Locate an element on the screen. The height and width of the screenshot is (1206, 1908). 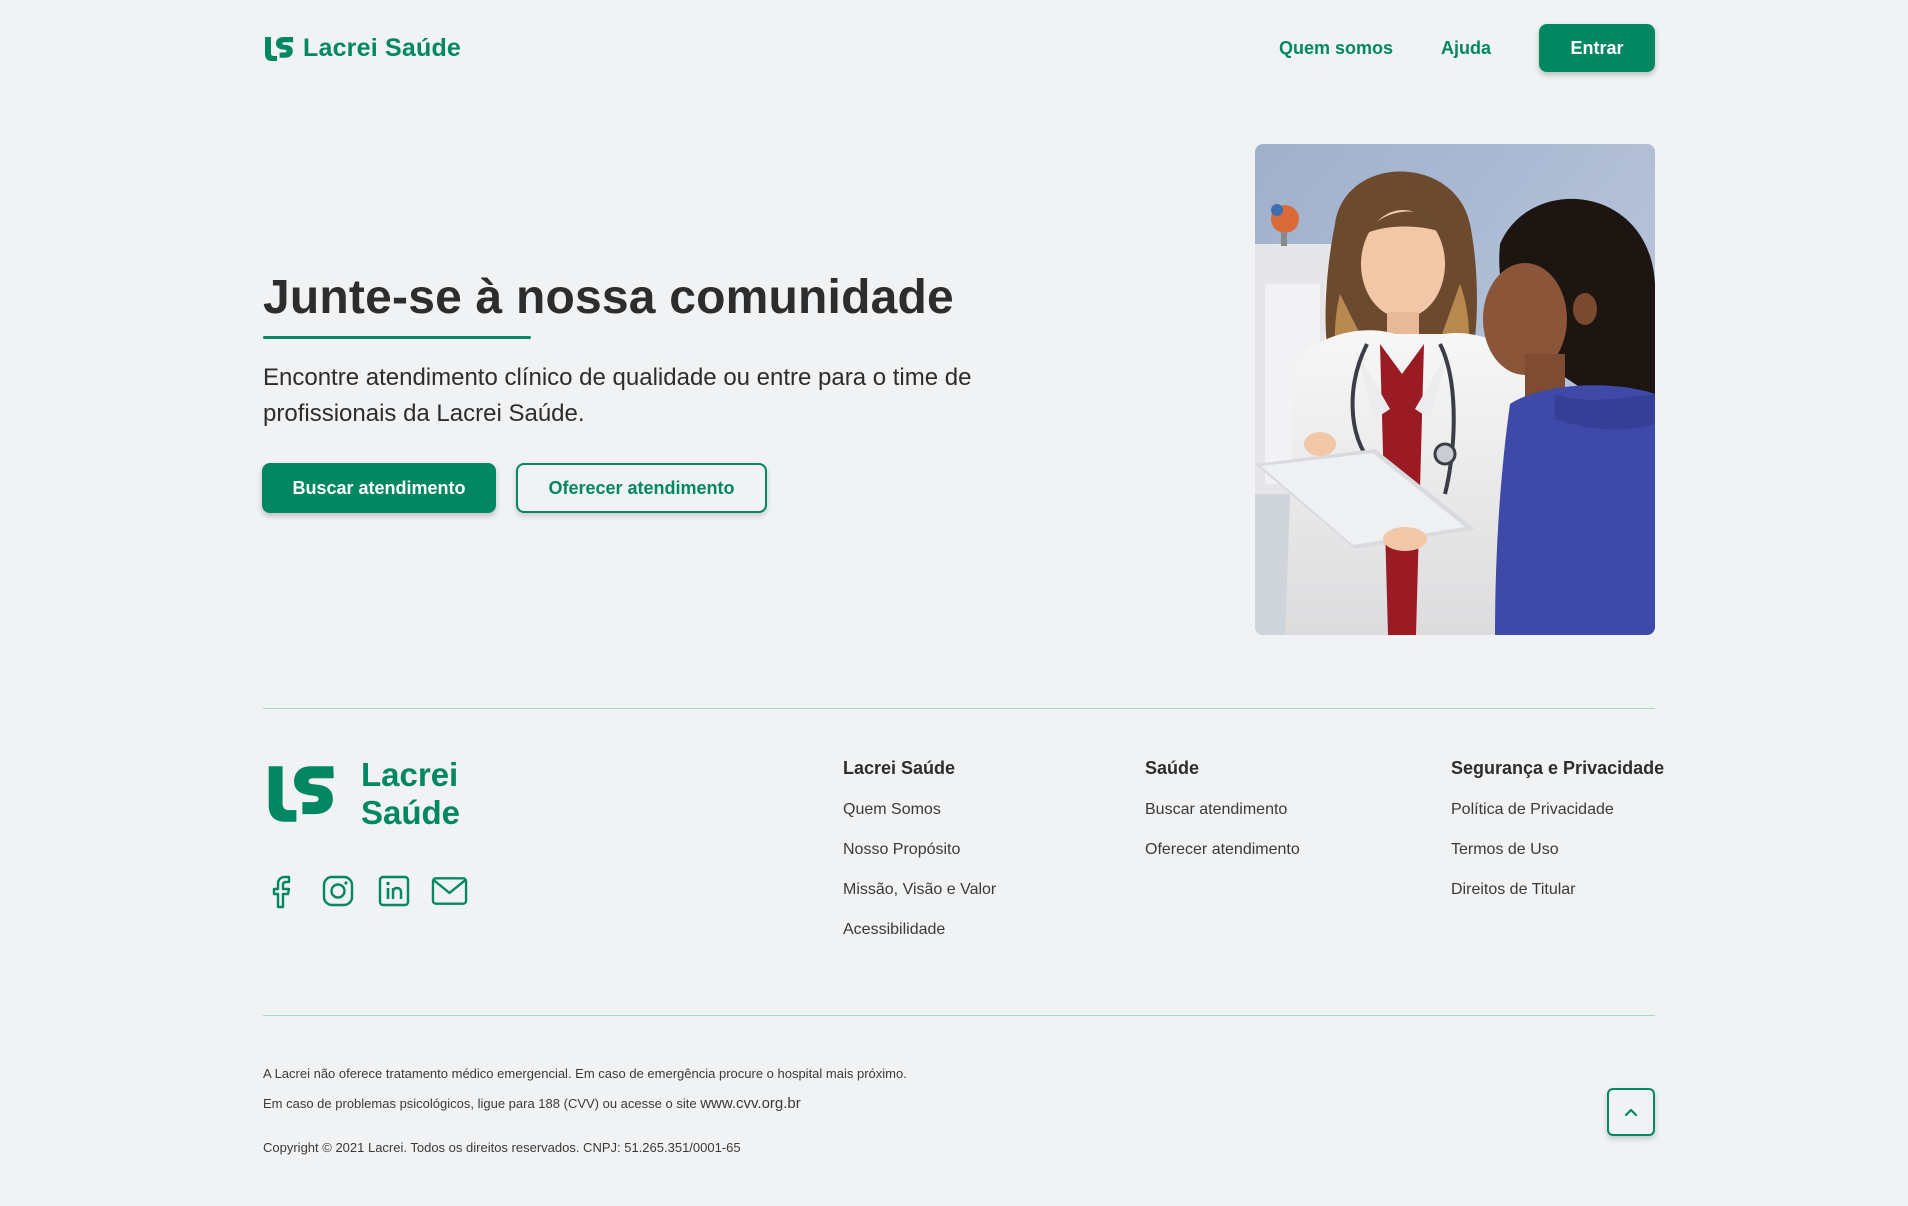
footer-link-buscar-atendimento: Buscar atendimento is located at coordinates (1222, 810).